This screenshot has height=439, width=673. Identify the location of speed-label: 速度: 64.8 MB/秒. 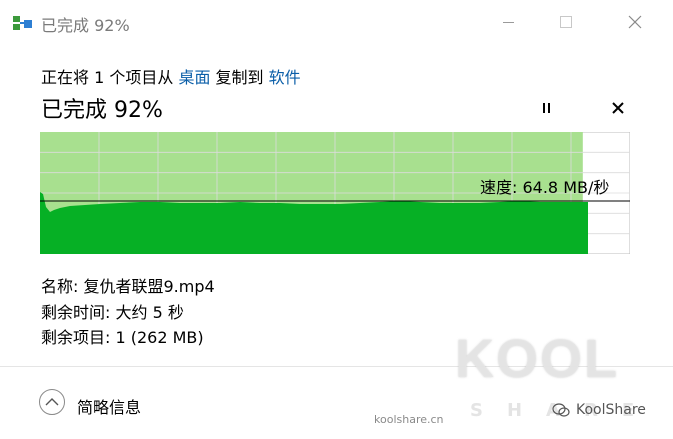
(545, 187).